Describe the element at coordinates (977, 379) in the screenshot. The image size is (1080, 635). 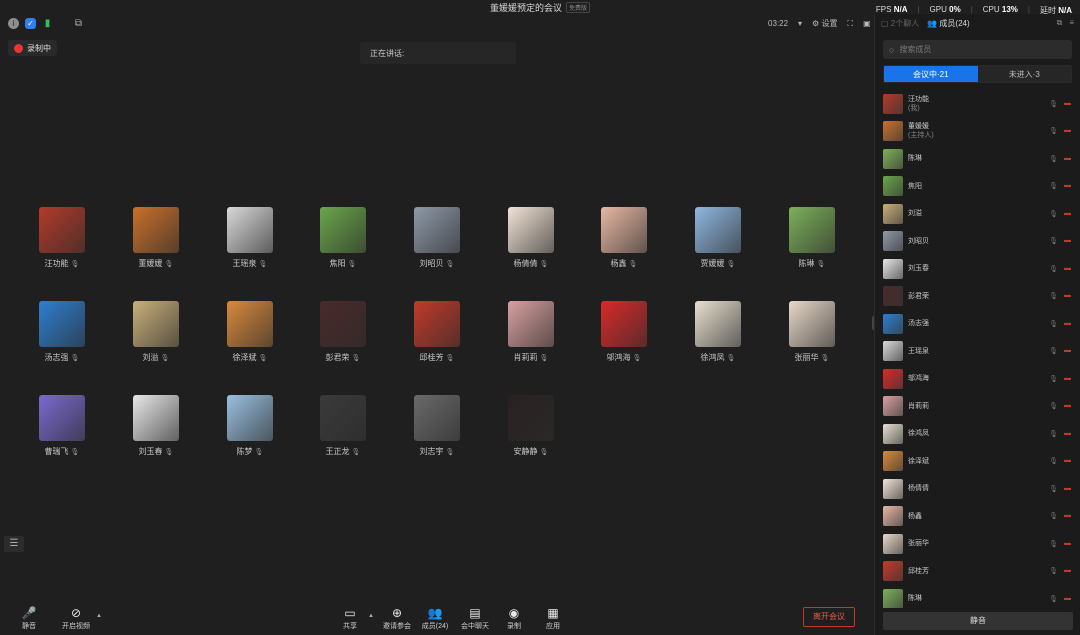
I see `member-row: 邬鸿海 🎙 ▬` at that location.